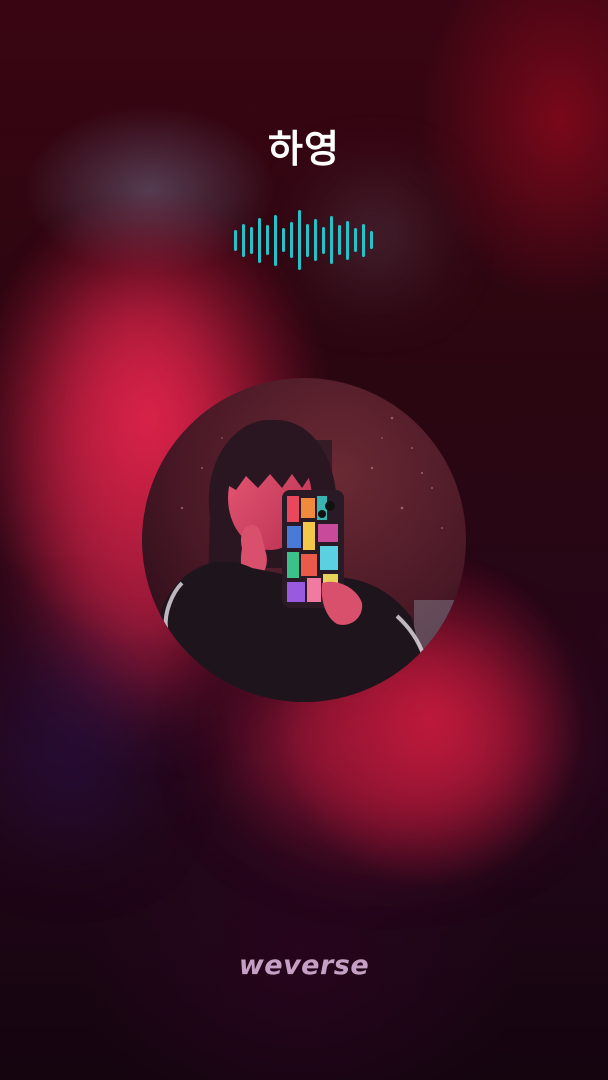  I want to click on weverse-logo: weverse, so click(304, 965).